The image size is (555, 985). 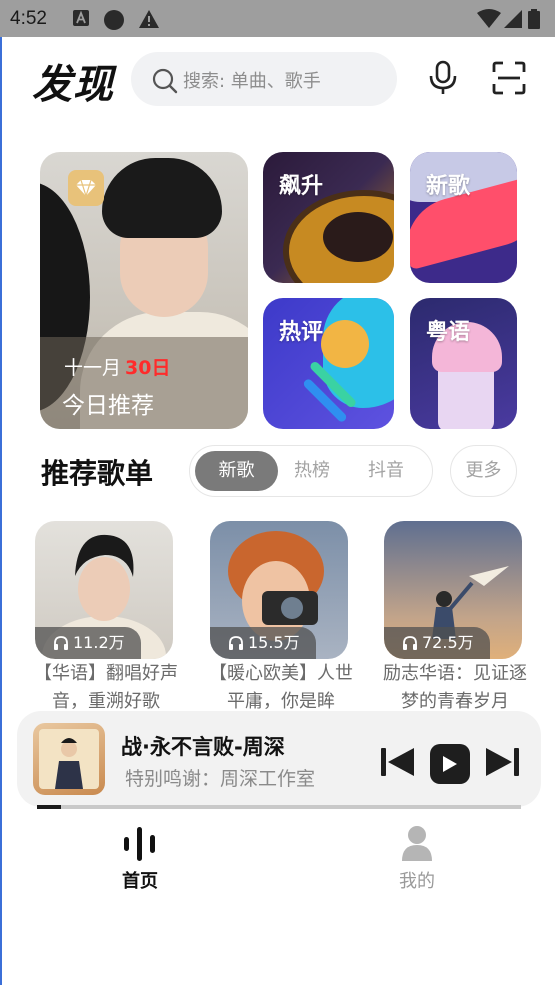 I want to click on left-edge-line, so click(x=1, y=511).